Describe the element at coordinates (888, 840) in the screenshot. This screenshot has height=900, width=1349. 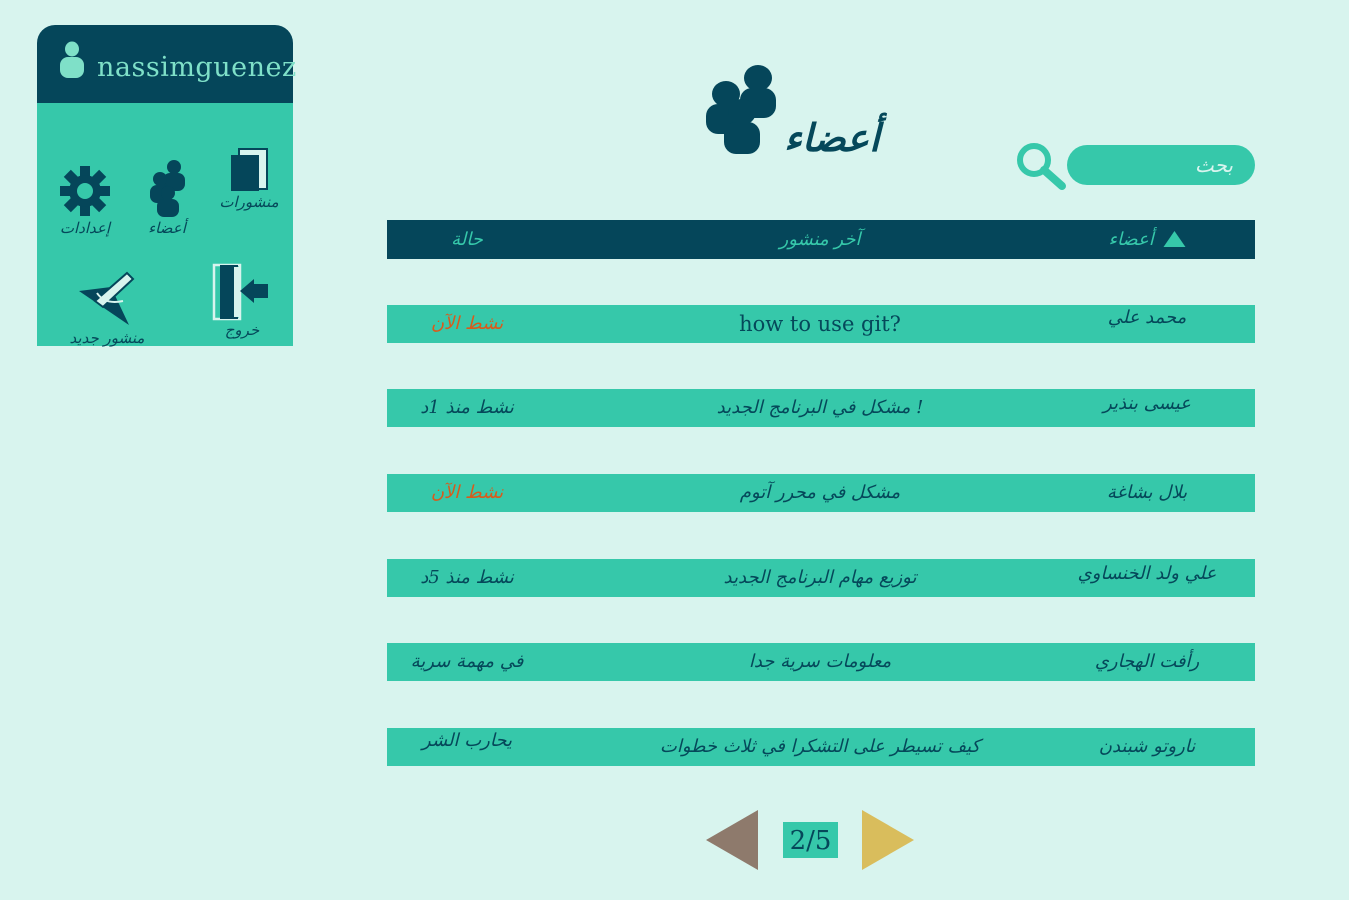
I see `next-page-button` at that location.